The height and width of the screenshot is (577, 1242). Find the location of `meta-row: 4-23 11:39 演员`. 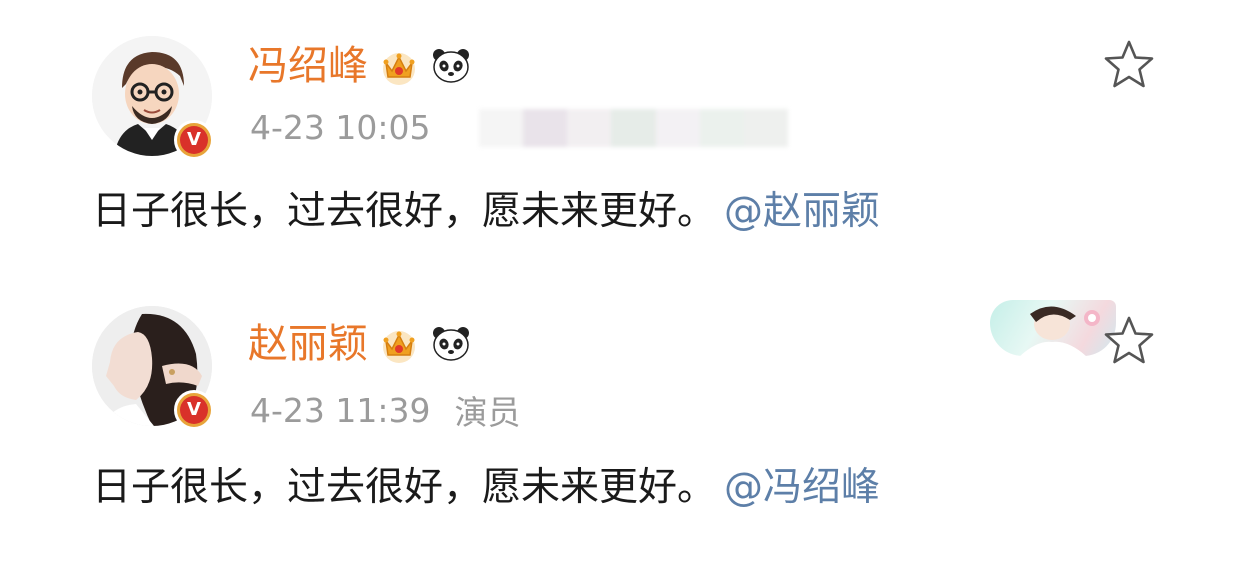

meta-row: 4-23 11:39 演员 is located at coordinates (385, 410).